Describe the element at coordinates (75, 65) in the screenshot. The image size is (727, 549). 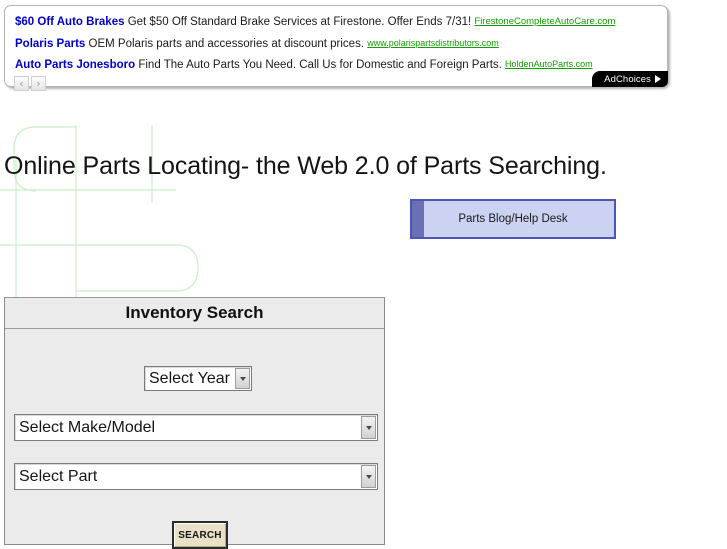
I see `ad-title: Auto Parts Jonesboro` at that location.